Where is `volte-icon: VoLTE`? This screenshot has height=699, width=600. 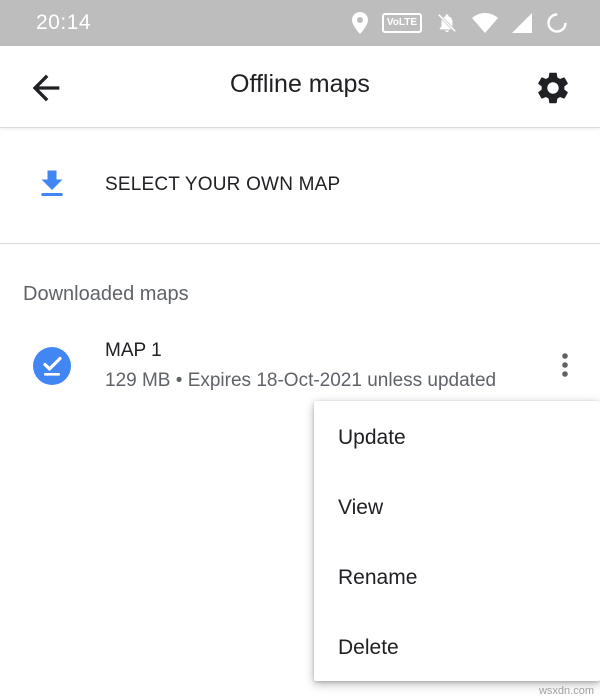
volte-icon: VoLTE is located at coordinates (401, 23).